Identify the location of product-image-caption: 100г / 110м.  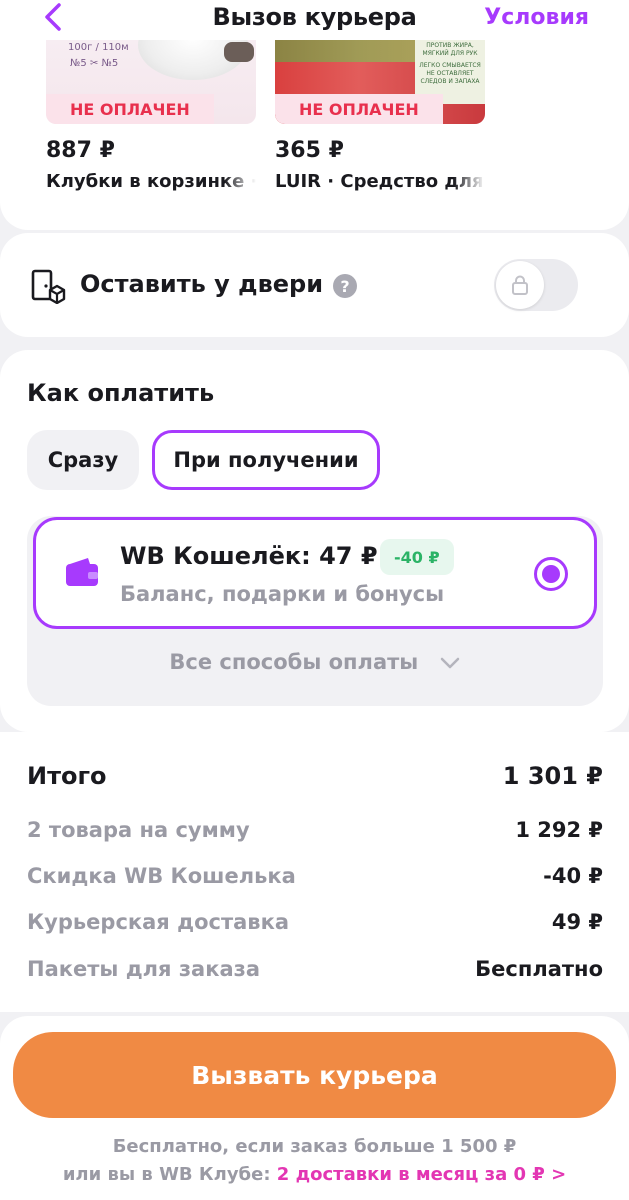
(98, 47).